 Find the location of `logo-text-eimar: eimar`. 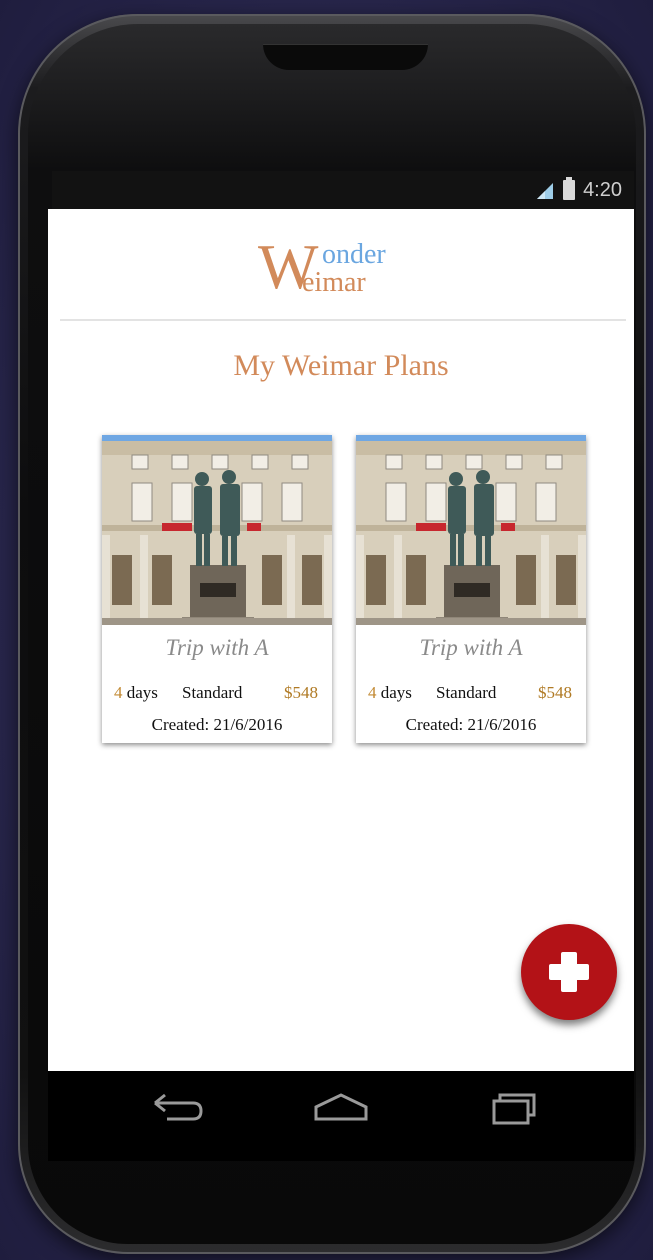

logo-text-eimar: eimar is located at coordinates (334, 282).